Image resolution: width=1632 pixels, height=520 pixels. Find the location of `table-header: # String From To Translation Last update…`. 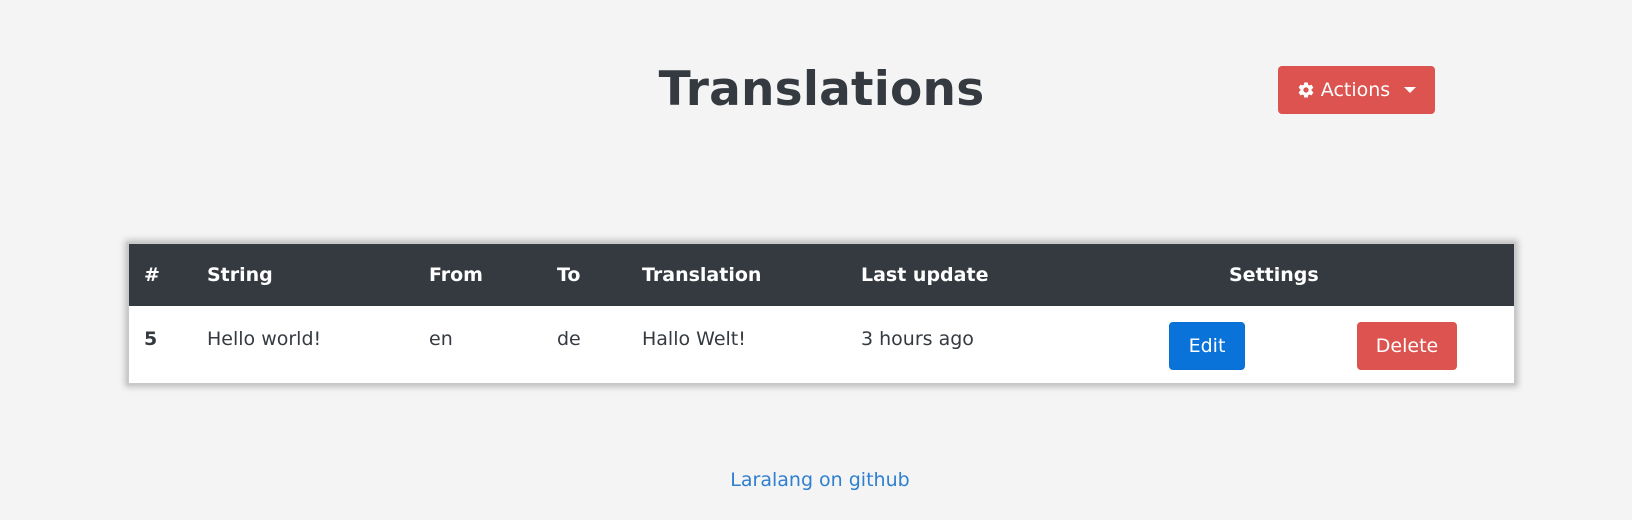

table-header: # String From To Translation Last update… is located at coordinates (821, 275).